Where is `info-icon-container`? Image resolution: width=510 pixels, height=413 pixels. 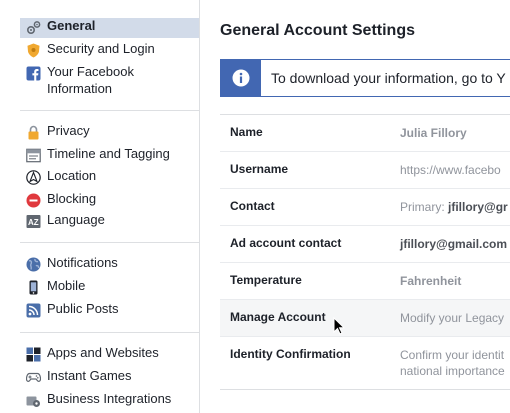 info-icon-container is located at coordinates (241, 78).